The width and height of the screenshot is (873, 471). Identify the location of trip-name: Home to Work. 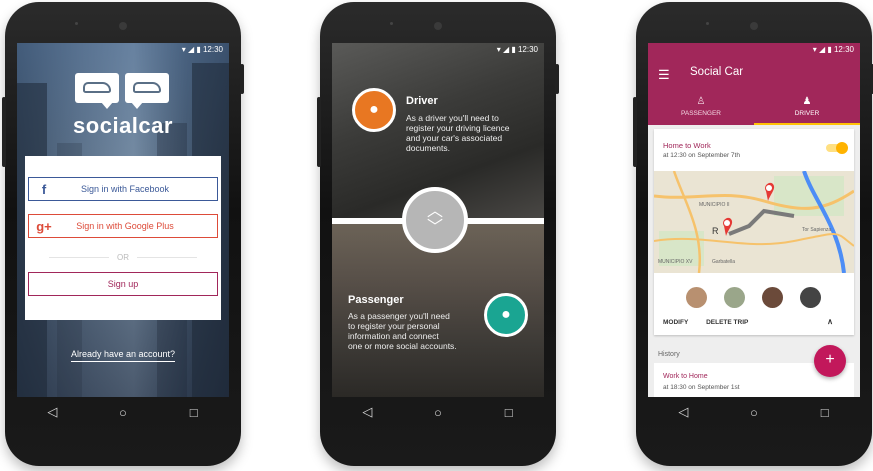
(687, 145).